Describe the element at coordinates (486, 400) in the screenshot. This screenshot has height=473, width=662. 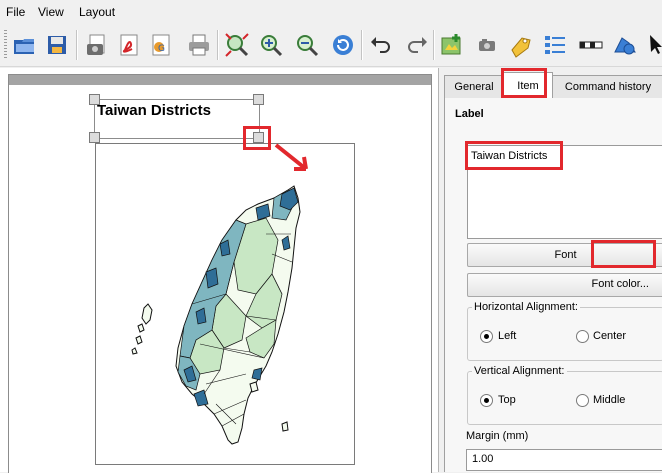
I see `v-align-top-radio` at that location.